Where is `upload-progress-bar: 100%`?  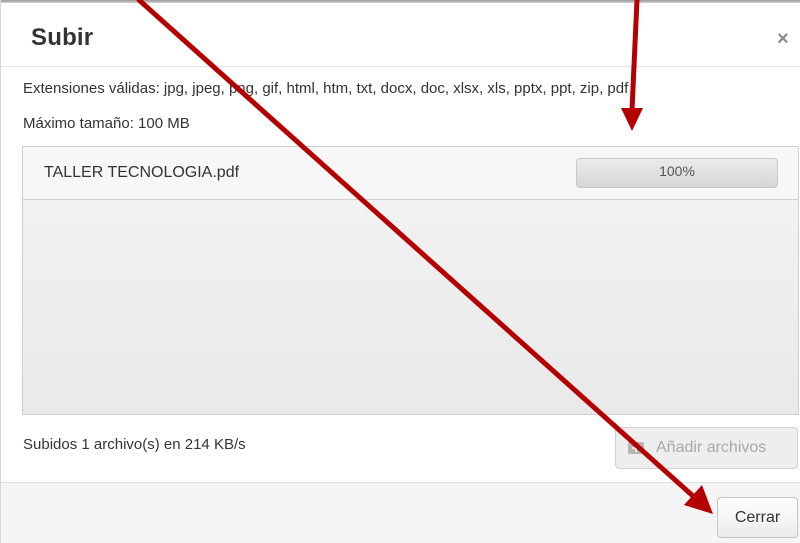 upload-progress-bar: 100% is located at coordinates (677, 173).